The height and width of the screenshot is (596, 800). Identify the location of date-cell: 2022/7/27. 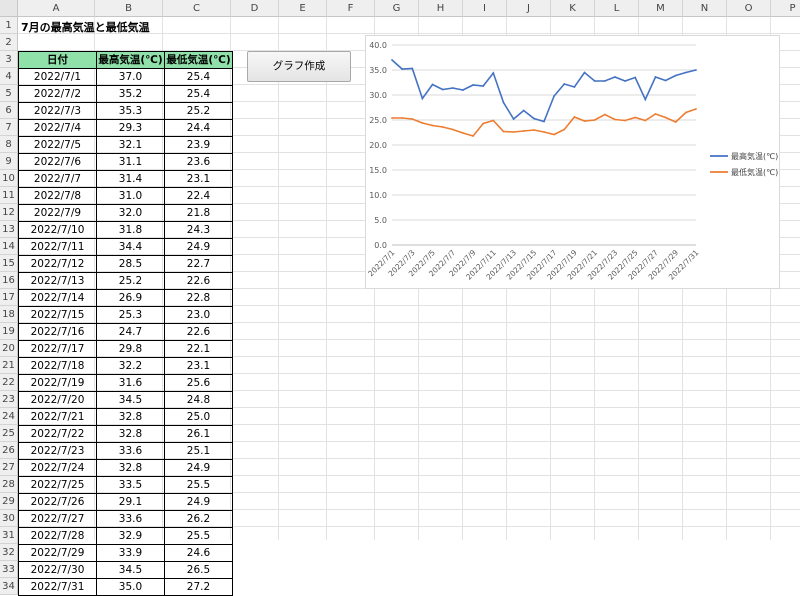
(57, 519).